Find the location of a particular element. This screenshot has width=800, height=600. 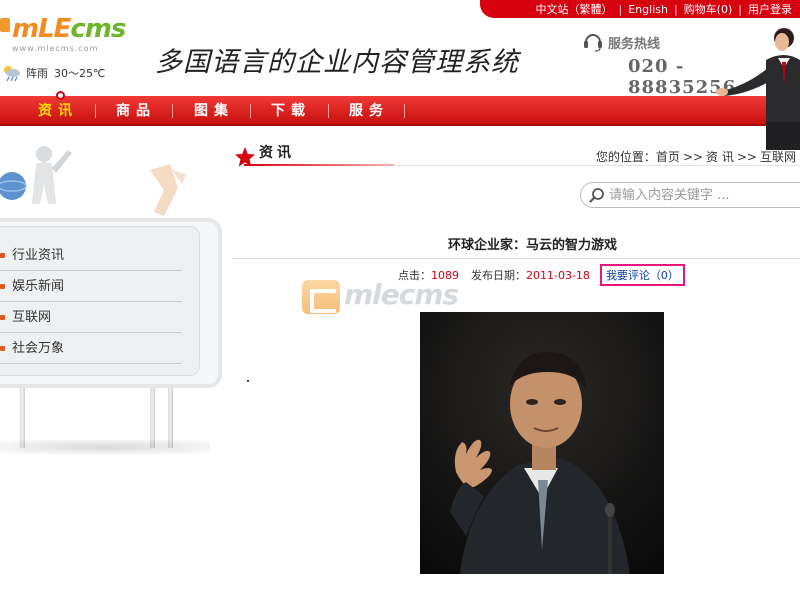

weather-condition: 阵雨 is located at coordinates (37, 73).